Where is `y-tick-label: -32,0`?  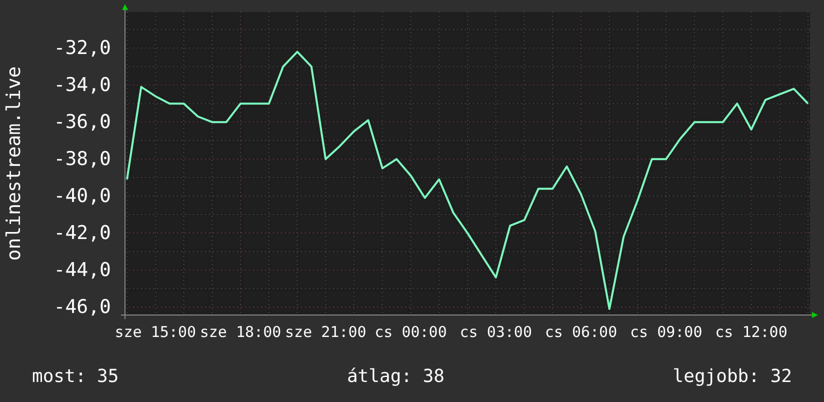 y-tick-label: -32,0 is located at coordinates (82, 48).